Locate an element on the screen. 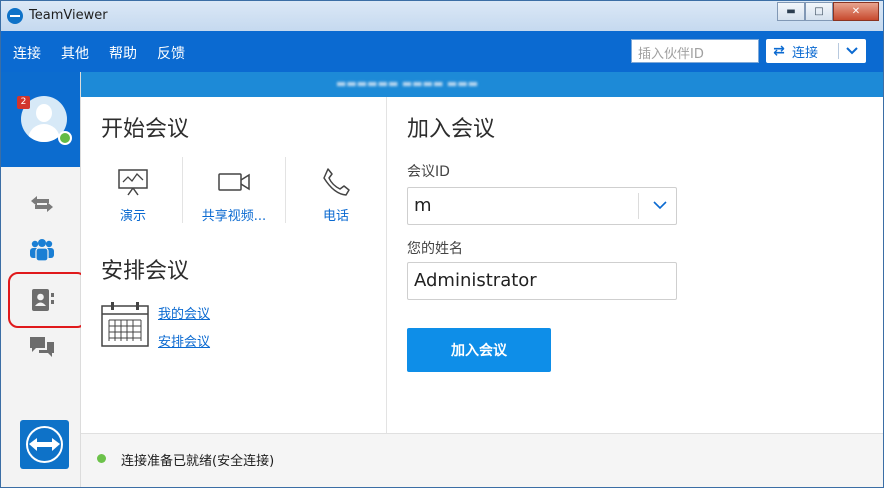  your-name-input: Administrator is located at coordinates (542, 281).